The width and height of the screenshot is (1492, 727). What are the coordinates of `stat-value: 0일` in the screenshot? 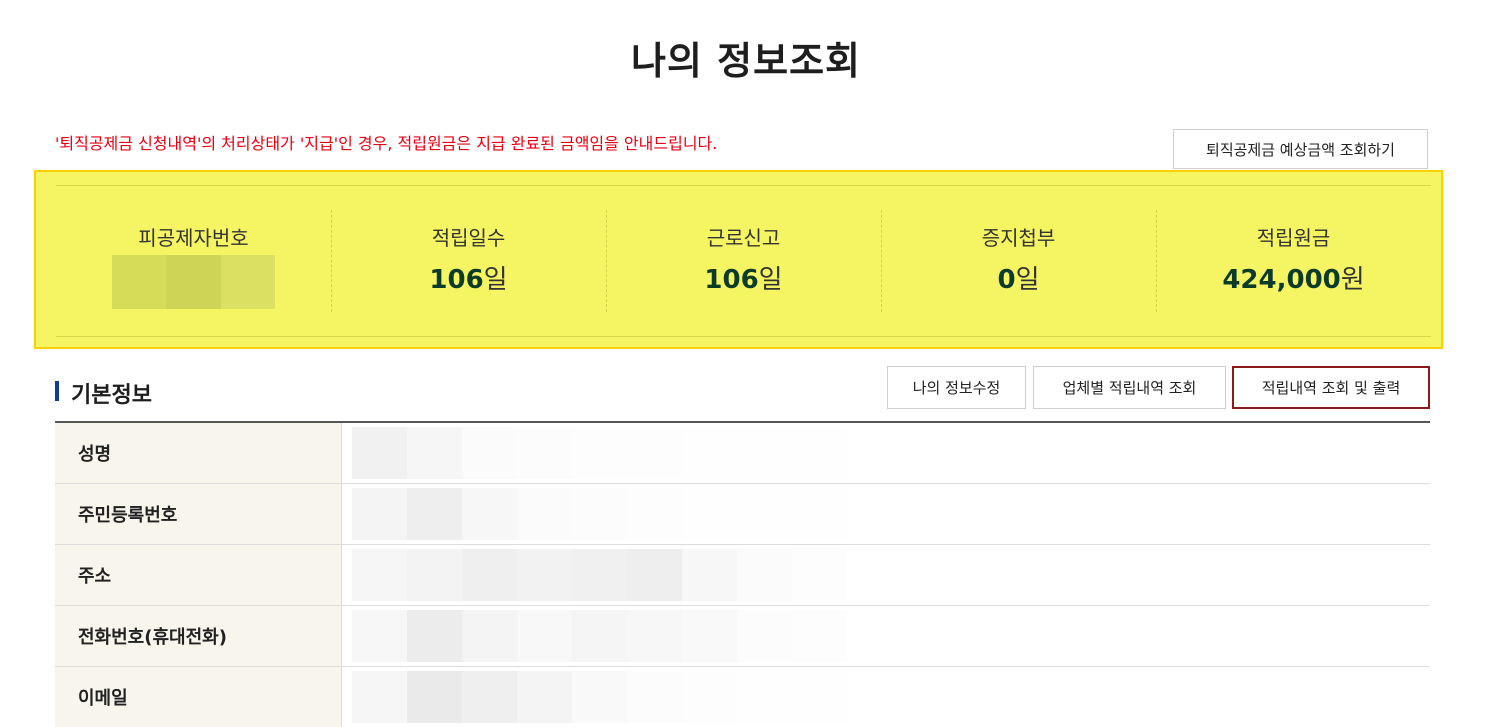 It's located at (1018, 277).